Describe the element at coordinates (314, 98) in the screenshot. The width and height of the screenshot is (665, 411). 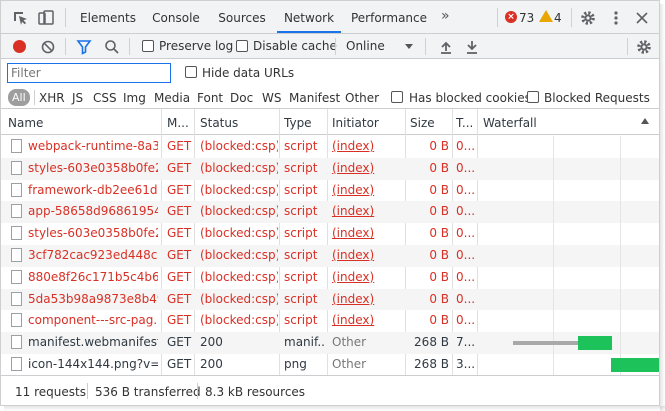
I see `type-filter-manifest: Manifest` at that location.